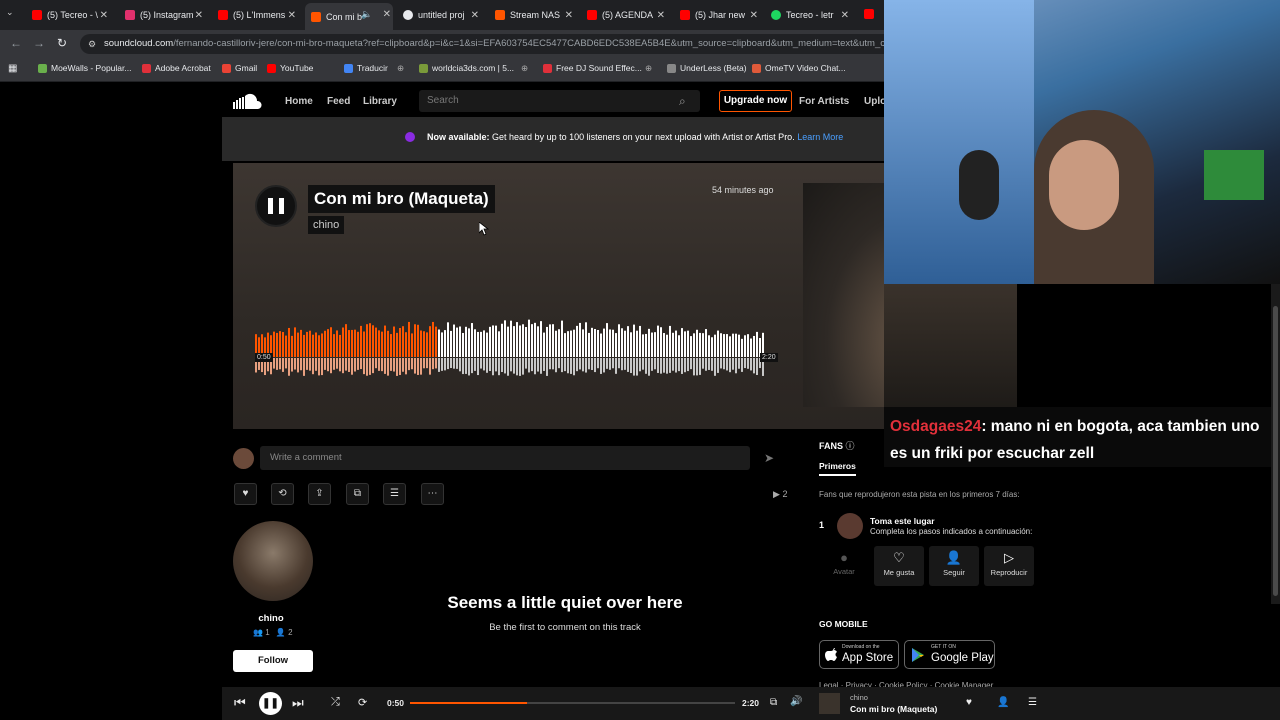 The height and width of the screenshot is (720, 1280). I want to click on artist-avatar, so click(273, 561).